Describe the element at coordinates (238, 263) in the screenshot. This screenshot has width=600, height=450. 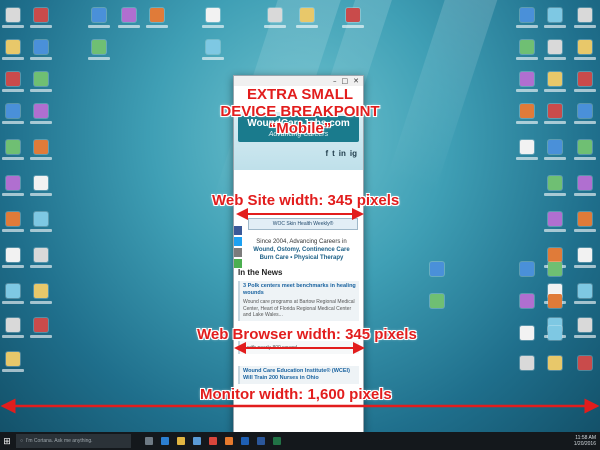
I see `share-icon` at that location.